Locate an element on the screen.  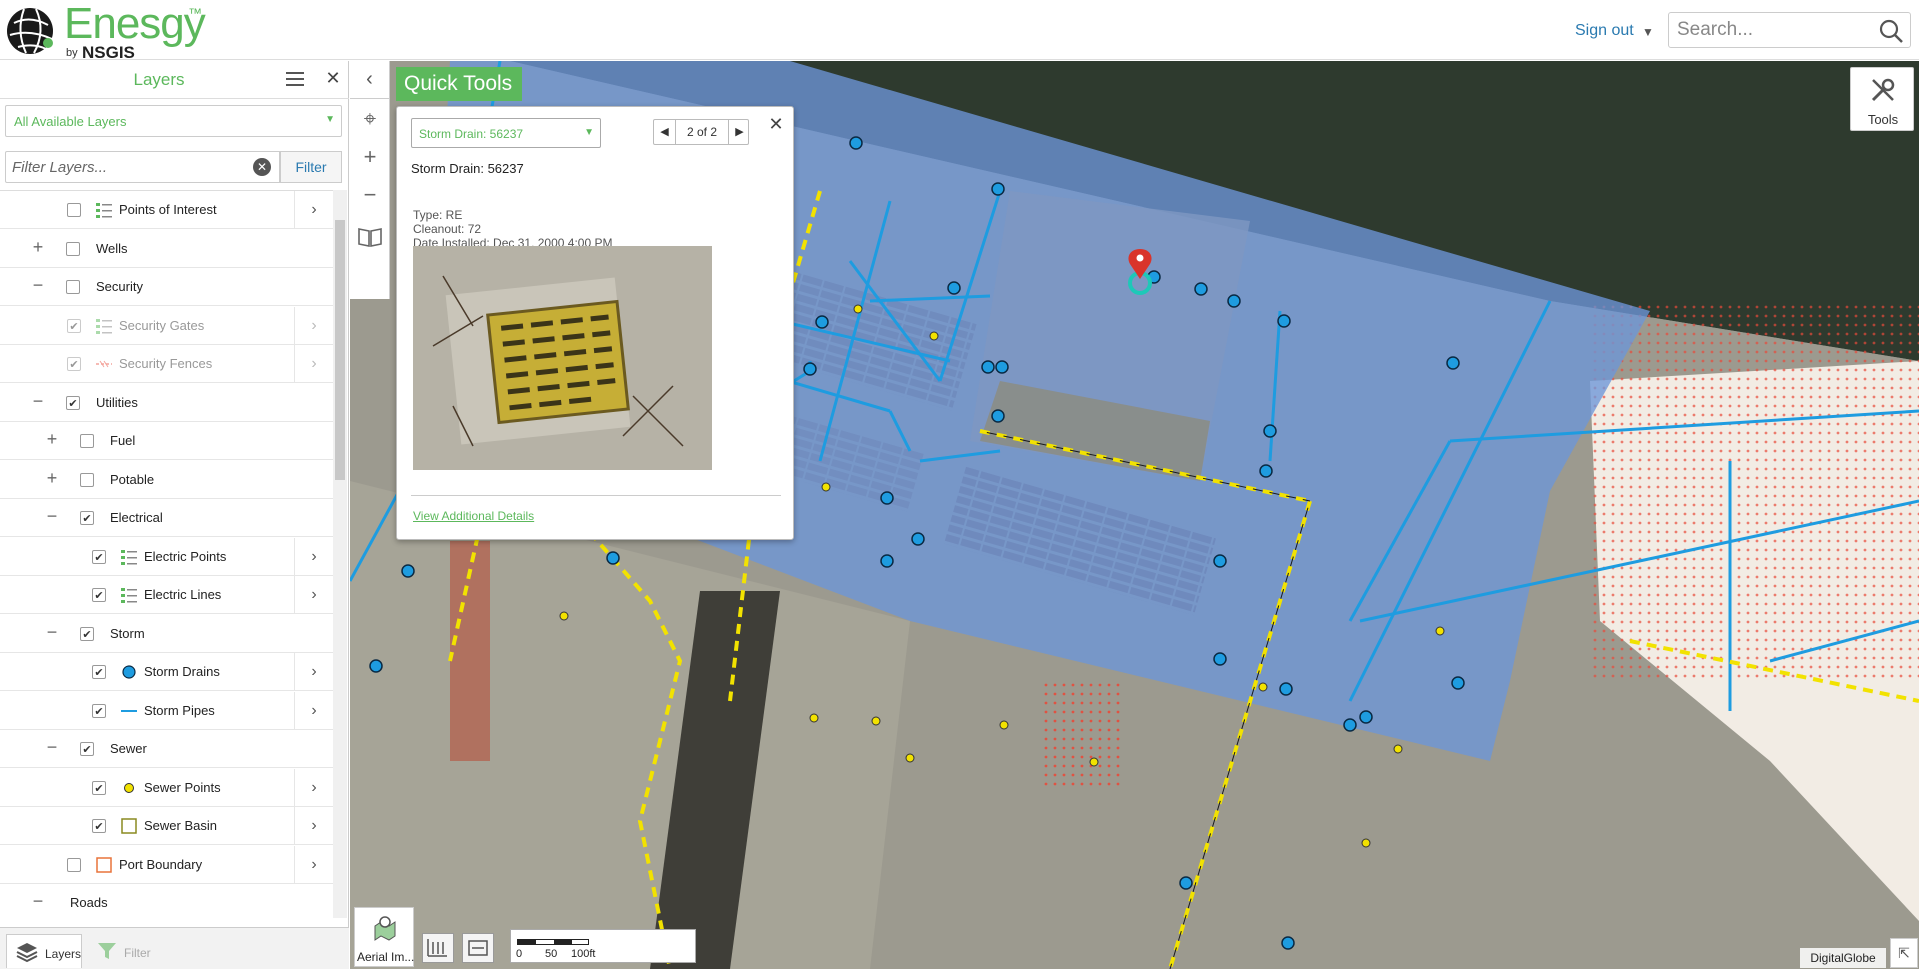
view-details-link: View Additional Details is located at coordinates (473, 516).